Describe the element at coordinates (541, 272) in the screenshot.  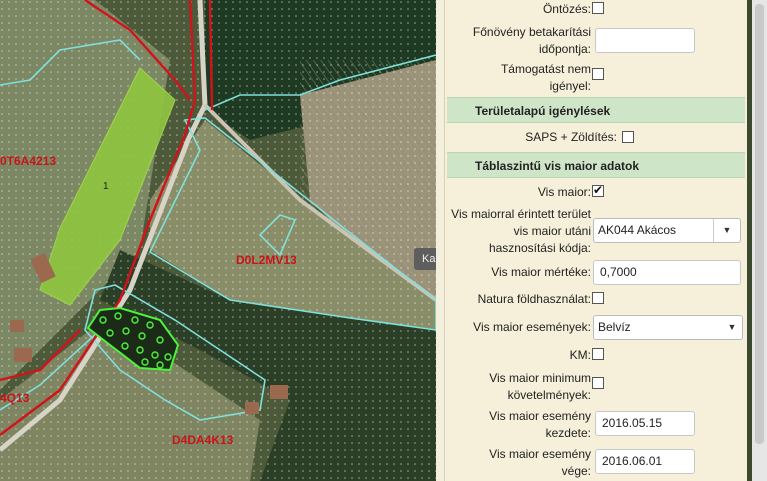
I see `vis-mertek-label: Vis maior mértéke:` at that location.